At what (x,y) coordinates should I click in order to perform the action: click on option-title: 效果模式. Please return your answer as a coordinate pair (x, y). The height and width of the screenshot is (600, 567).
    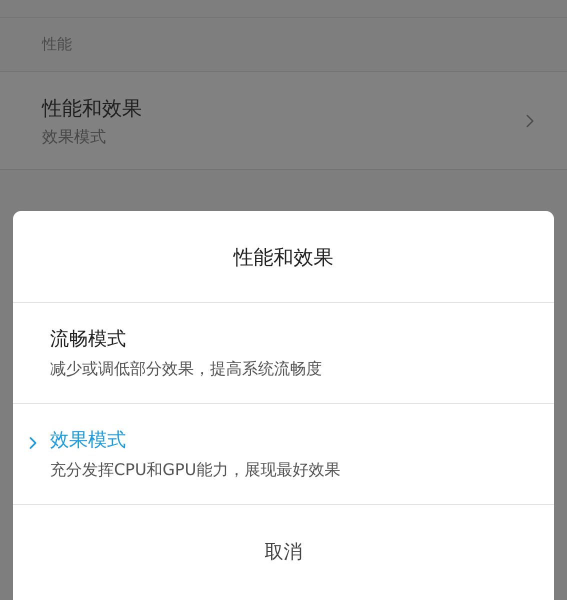
    Looking at the image, I should click on (88, 440).